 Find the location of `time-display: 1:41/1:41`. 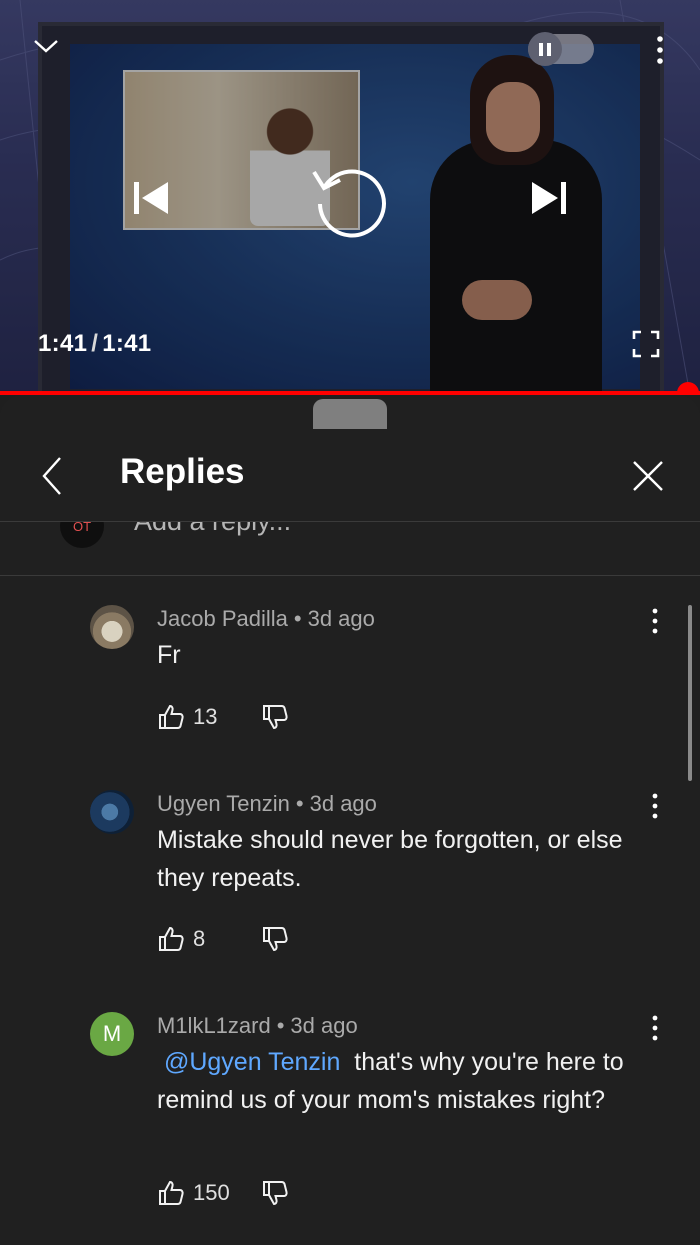

time-display: 1:41/1:41 is located at coordinates (94, 344).